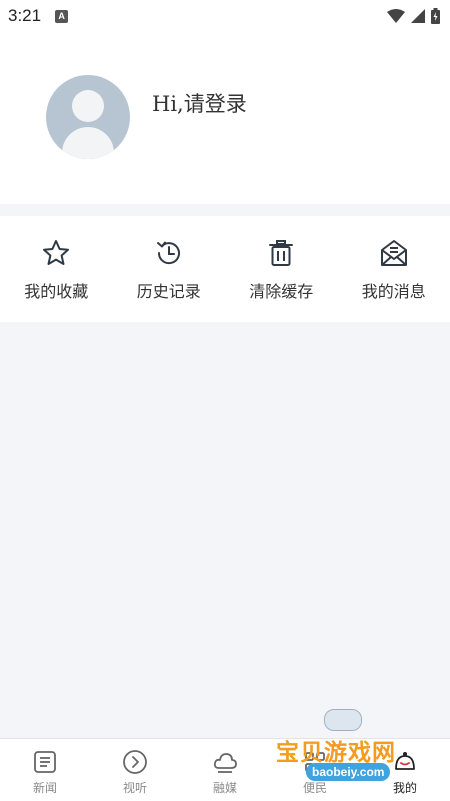  I want to click on login-greeting: Hi,请登录, so click(199, 103).